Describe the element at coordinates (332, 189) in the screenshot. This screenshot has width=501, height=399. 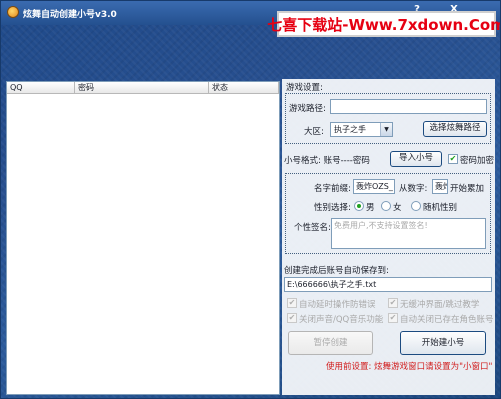
I see `name-prefix-label: 名字前缀:` at that location.